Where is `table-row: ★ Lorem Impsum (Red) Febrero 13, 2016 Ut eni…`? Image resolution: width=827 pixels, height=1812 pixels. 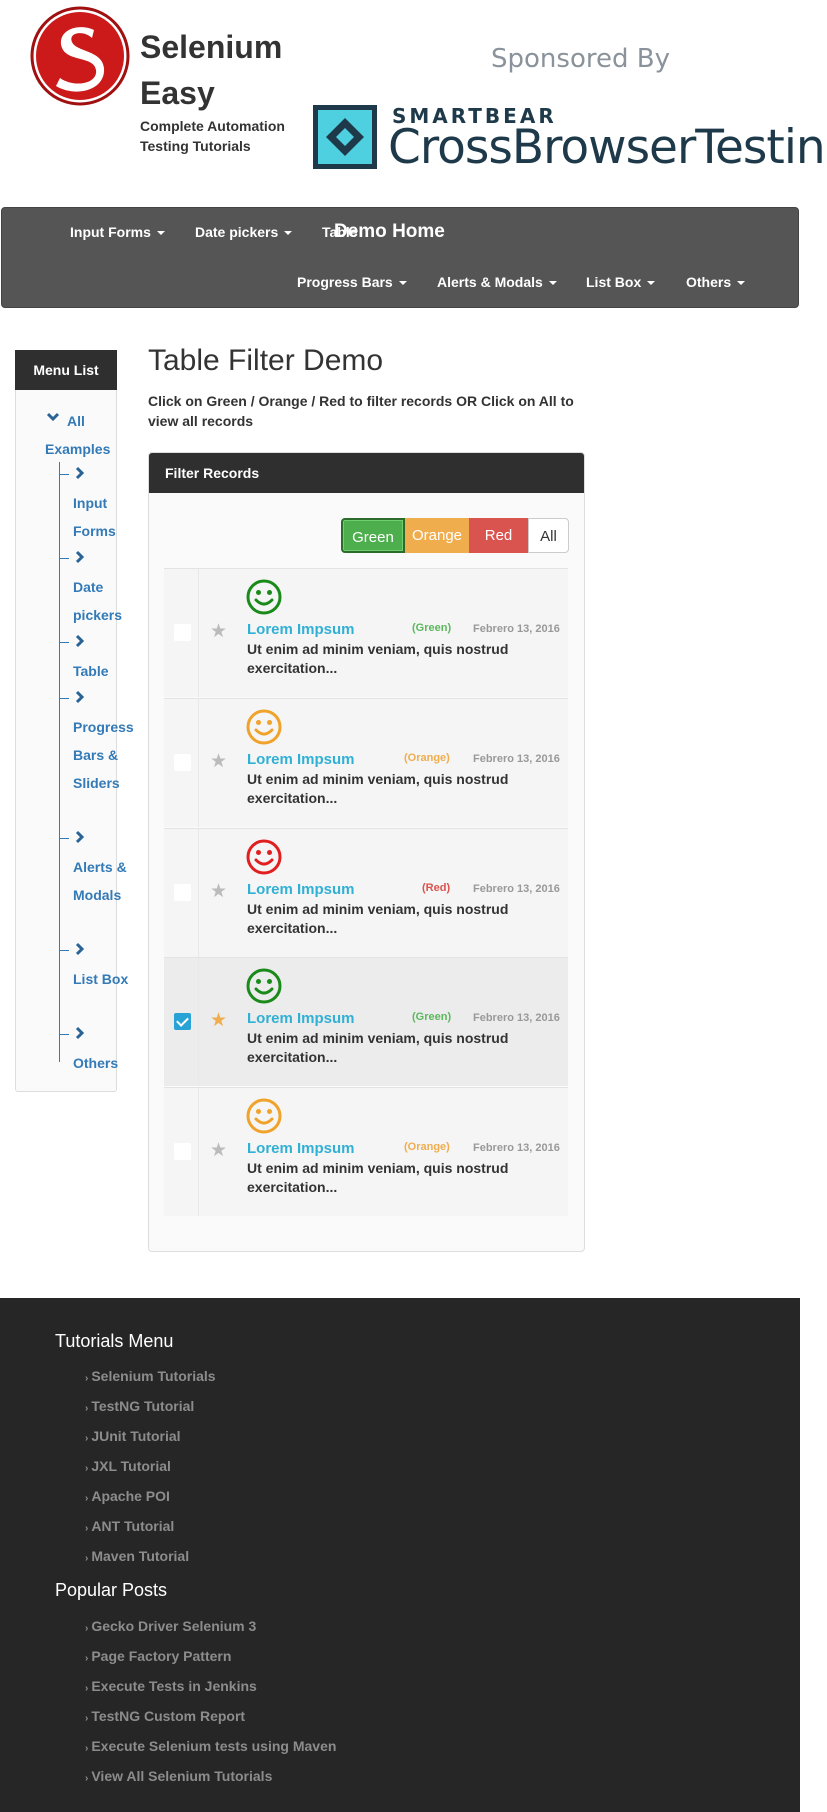
table-row: ★ Lorem Impsum (Red) Febrero 13, 2016 Ut eni… is located at coordinates (366, 892).